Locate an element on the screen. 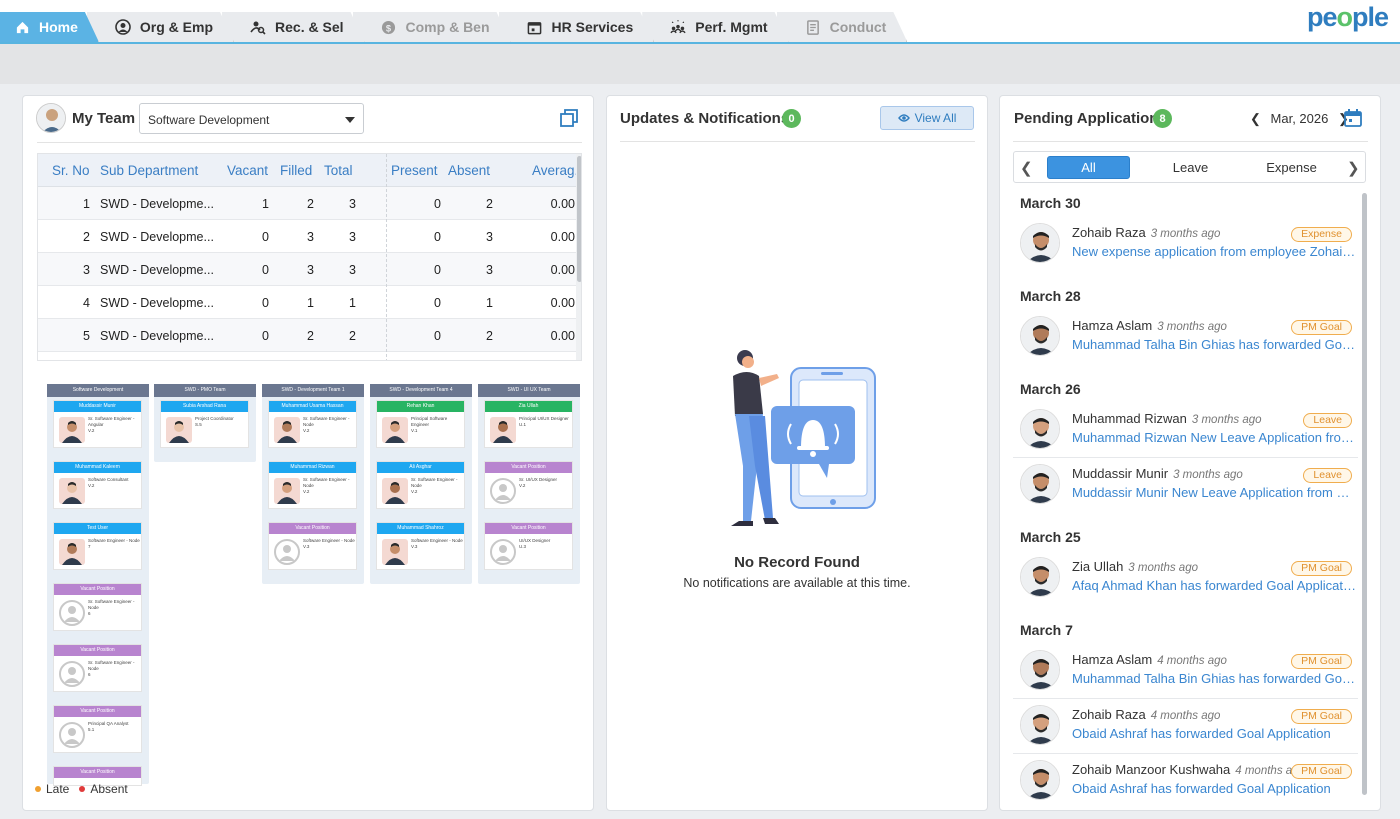 Image resolution: width=1400 pixels, height=819 pixels. org-member-card: Rehan Khan Principal Software Engineer V.1 is located at coordinates (420, 424).